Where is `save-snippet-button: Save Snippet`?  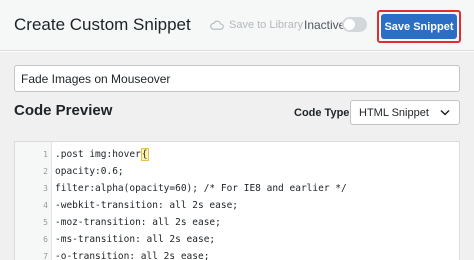
save-snippet-button: Save Snippet is located at coordinates (419, 26).